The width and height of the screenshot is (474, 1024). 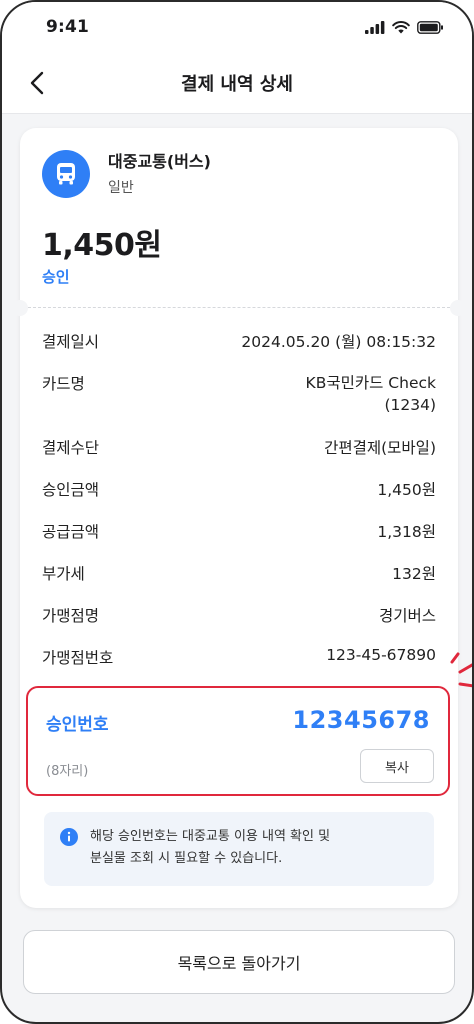 What do you see at coordinates (69, 837) in the screenshot?
I see `info-icon` at bounding box center [69, 837].